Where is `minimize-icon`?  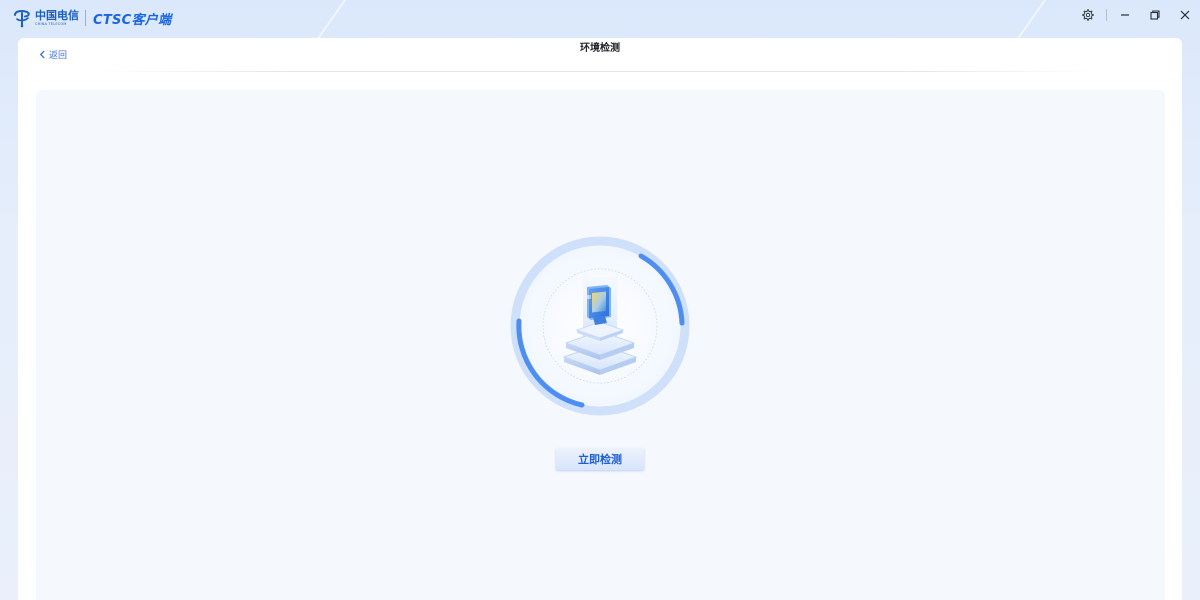
minimize-icon is located at coordinates (1125, 15).